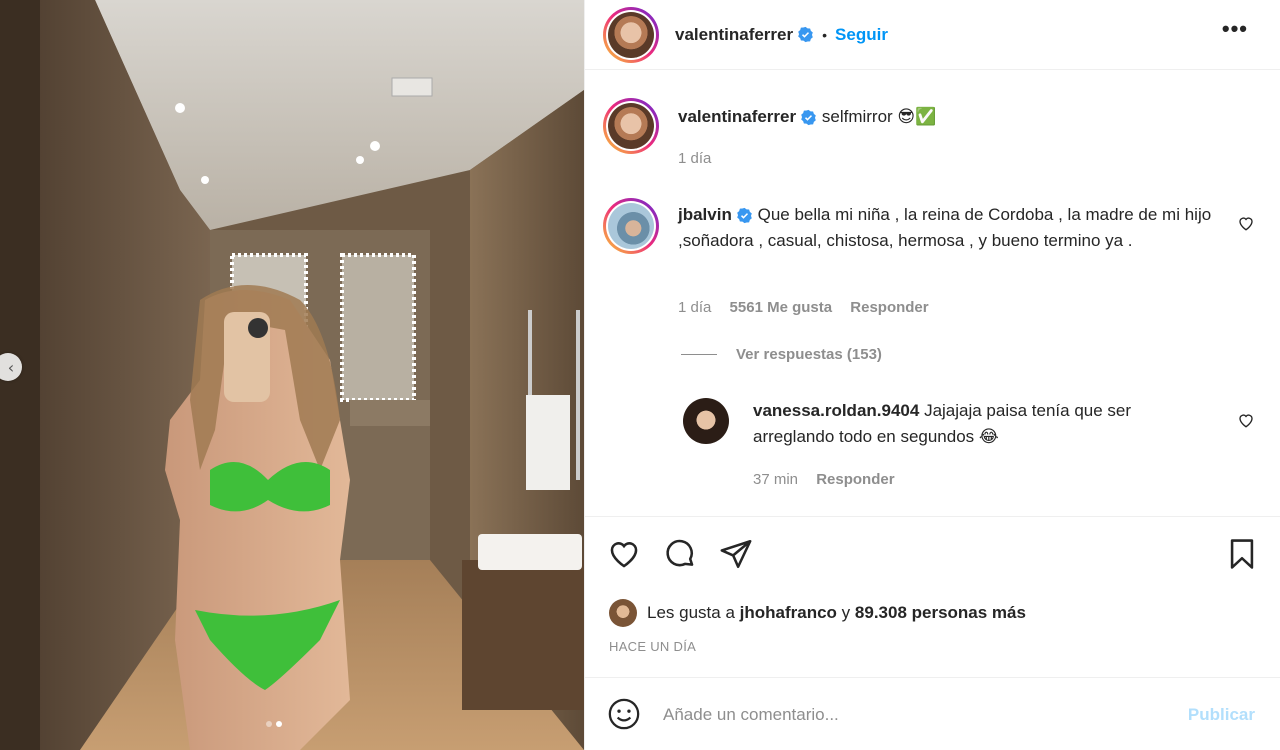 The height and width of the screenshot is (750, 1280). What do you see at coordinates (631, 226) in the screenshot?
I see `commenter-avatar` at bounding box center [631, 226].